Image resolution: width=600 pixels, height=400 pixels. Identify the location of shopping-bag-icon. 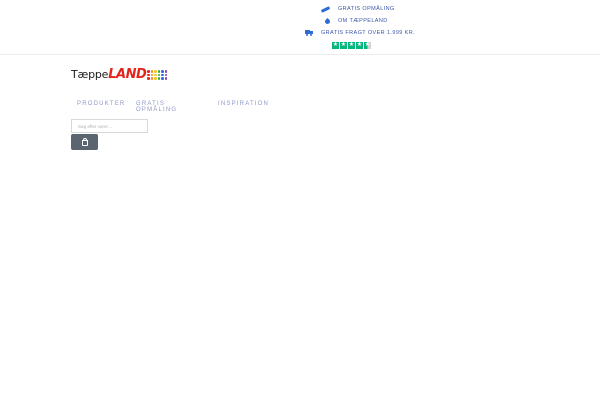
(84, 142).